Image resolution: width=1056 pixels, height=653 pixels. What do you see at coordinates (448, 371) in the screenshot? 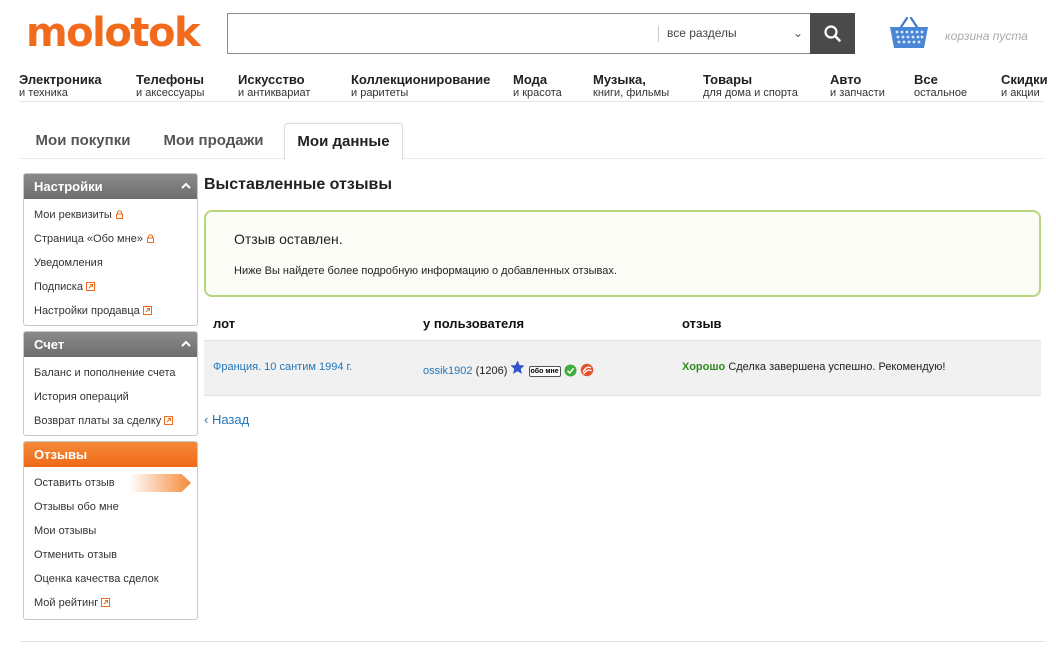
I see `user-link: ossik1902` at bounding box center [448, 371].